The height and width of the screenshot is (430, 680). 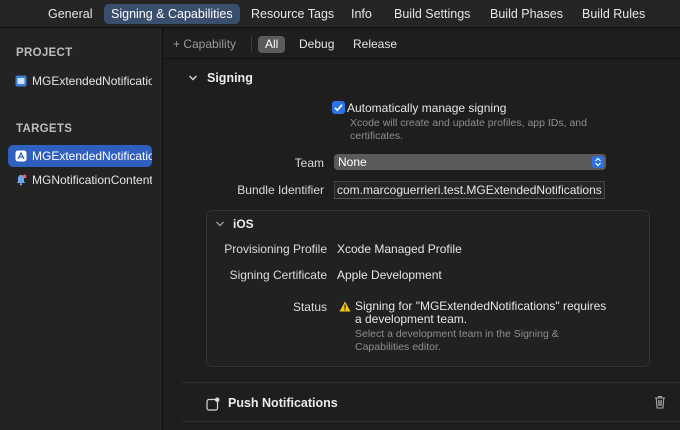 I want to click on tab-resource-tags: Resource Tags, so click(x=292, y=14).